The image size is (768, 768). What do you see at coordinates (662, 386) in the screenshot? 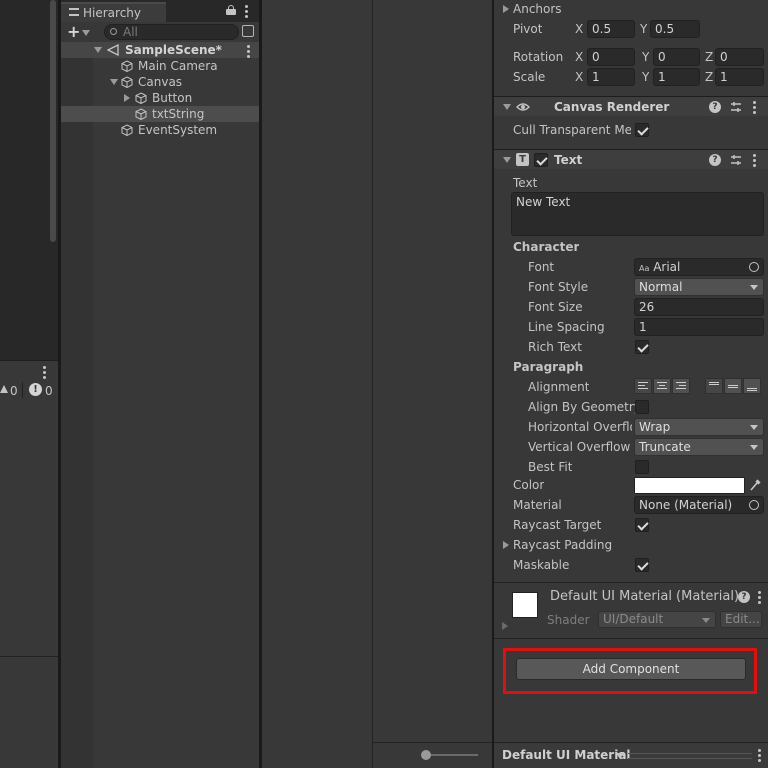
I see `align-center-button` at bounding box center [662, 386].